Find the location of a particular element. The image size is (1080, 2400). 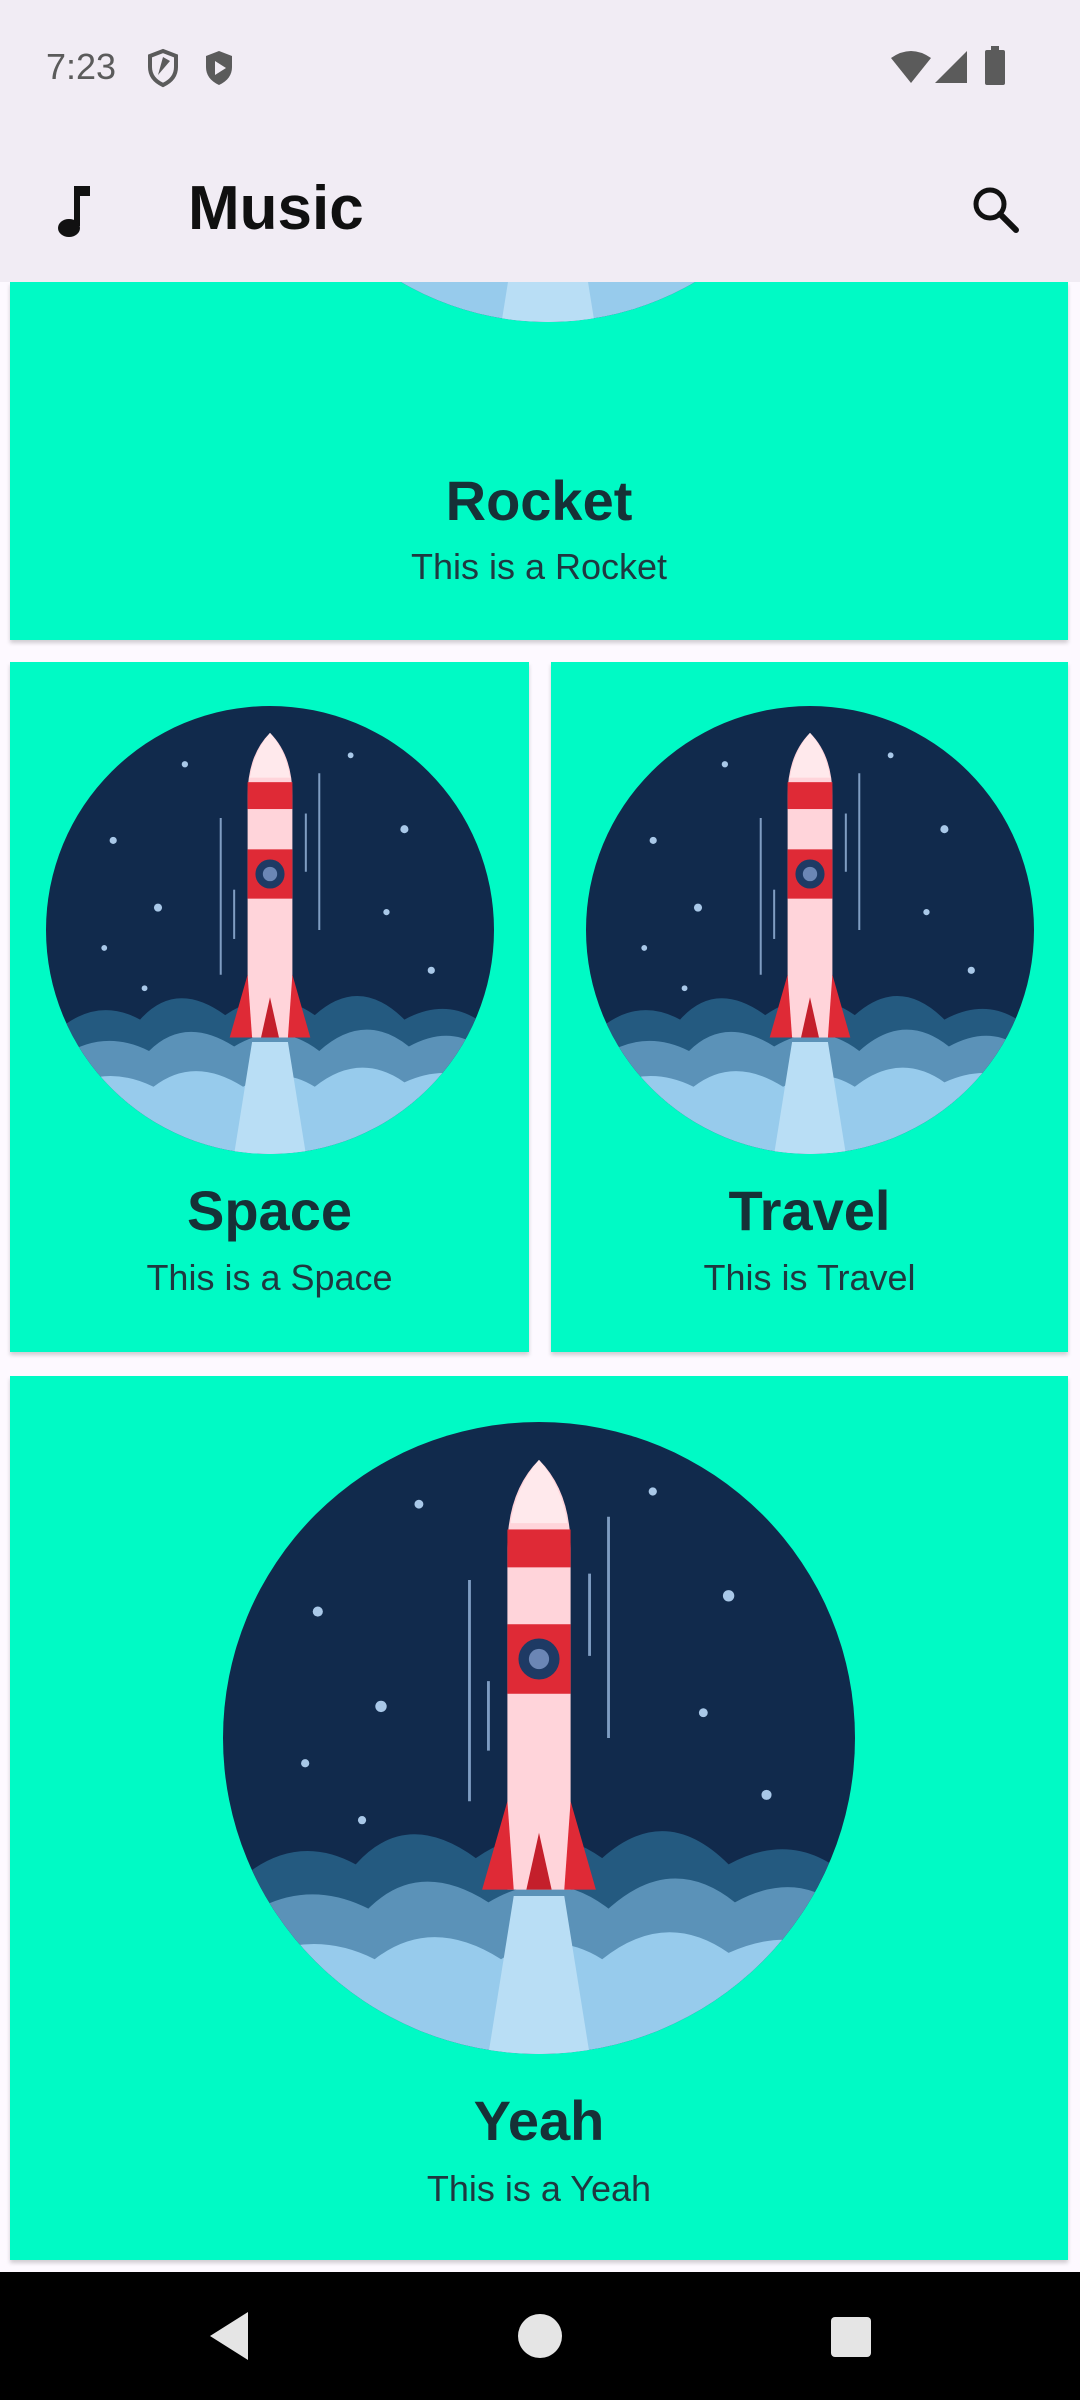

home-icon is located at coordinates (540, 2338).